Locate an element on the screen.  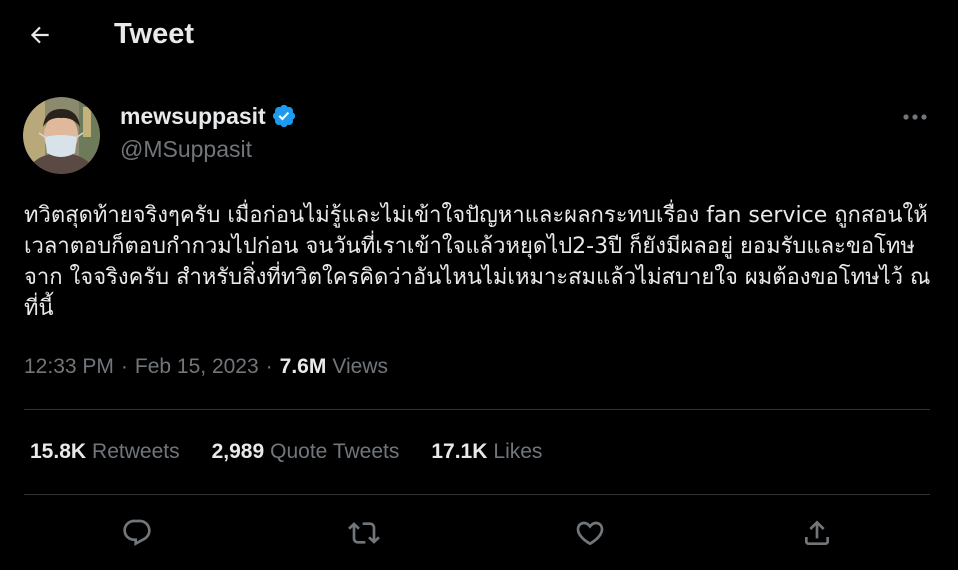
likes-count: 17.1K is located at coordinates (459, 451).